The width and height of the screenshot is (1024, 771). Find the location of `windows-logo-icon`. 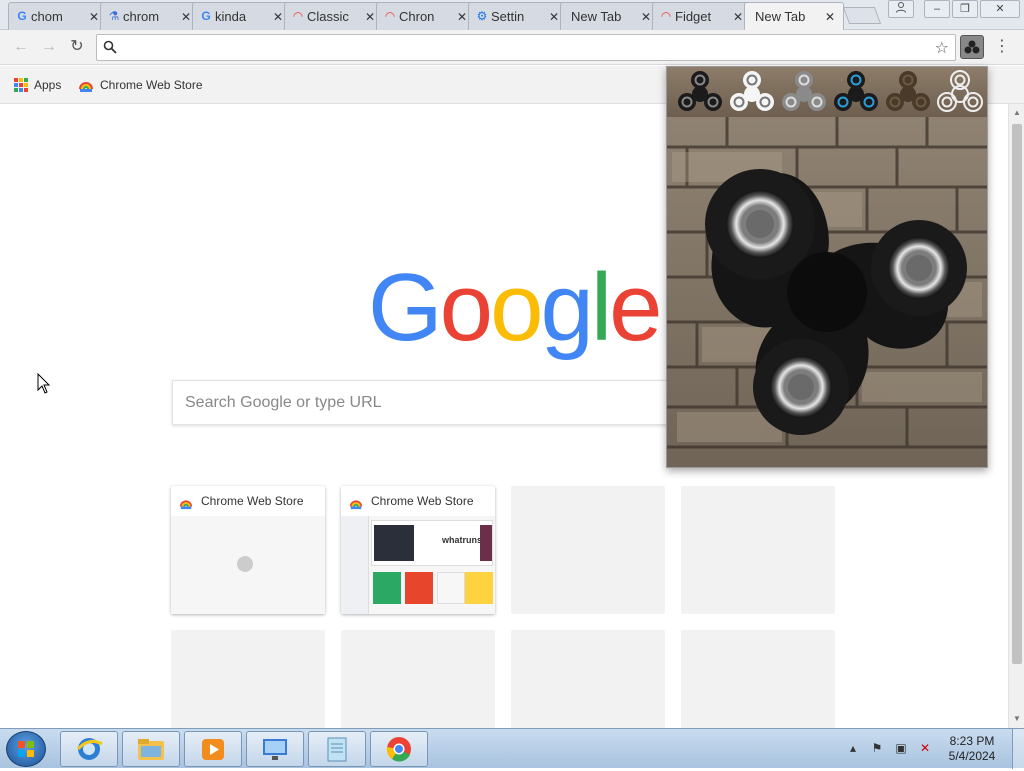

windows-logo-icon is located at coordinates (26, 749).